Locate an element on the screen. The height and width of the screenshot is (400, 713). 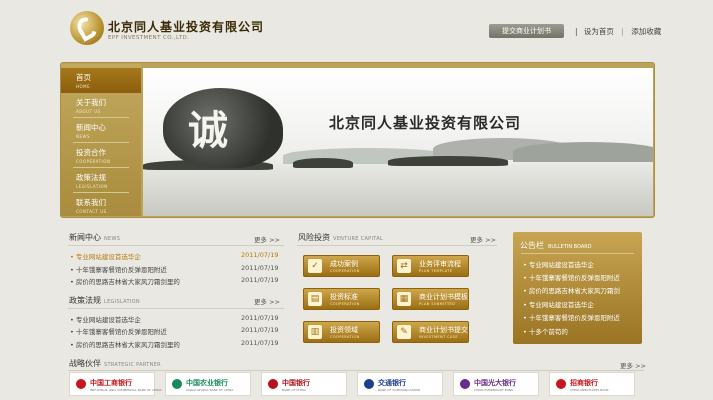
banner-title: 北京同人基业投资有限公司 is located at coordinates (425, 123).